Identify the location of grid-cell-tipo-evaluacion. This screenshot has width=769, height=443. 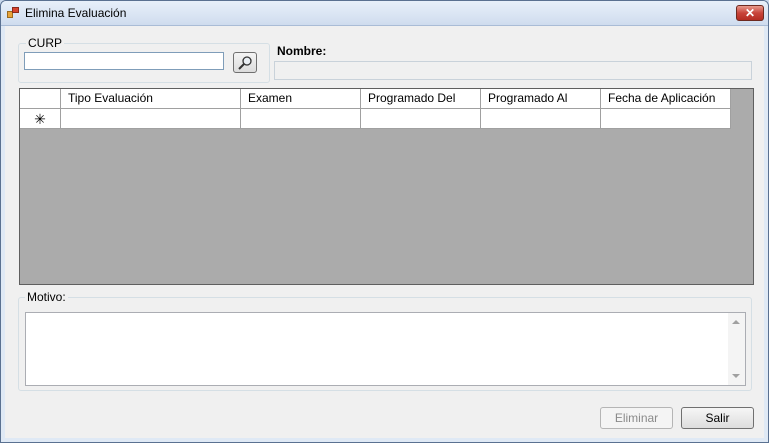
(151, 119).